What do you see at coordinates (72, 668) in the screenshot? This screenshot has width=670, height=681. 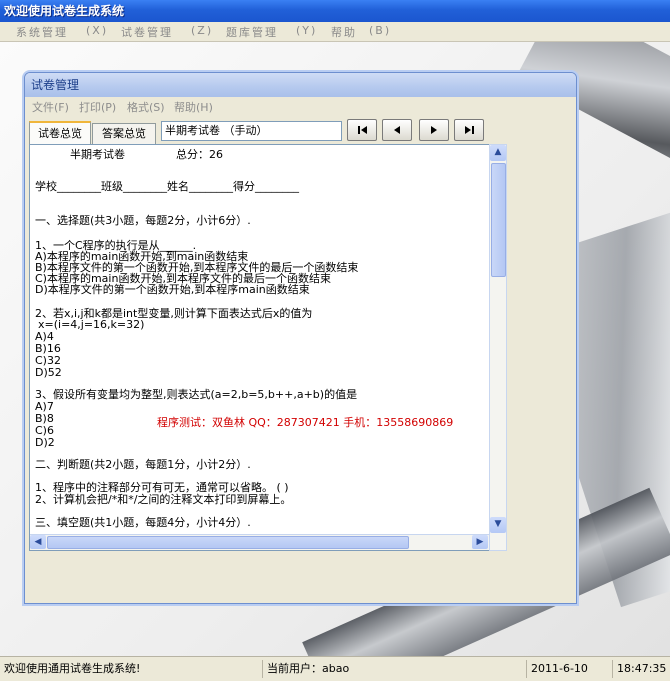 I see `status-welcome: 欢迎使用通用试卷生成系统!` at bounding box center [72, 668].